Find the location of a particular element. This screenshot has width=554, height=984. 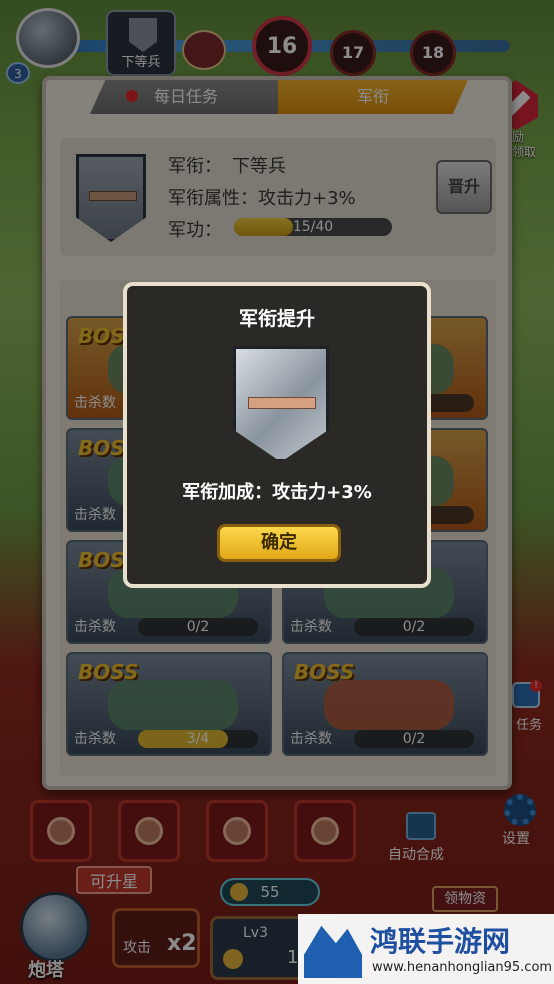

dialog-title: 军衔提升 is located at coordinates (276, 319).